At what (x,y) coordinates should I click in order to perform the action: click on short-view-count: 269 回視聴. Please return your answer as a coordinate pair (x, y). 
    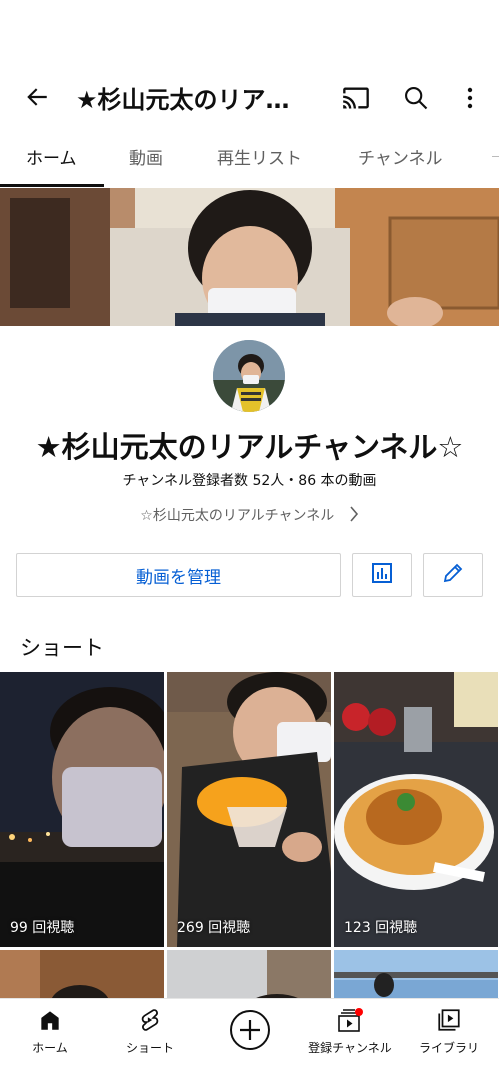
    Looking at the image, I should click on (214, 928).